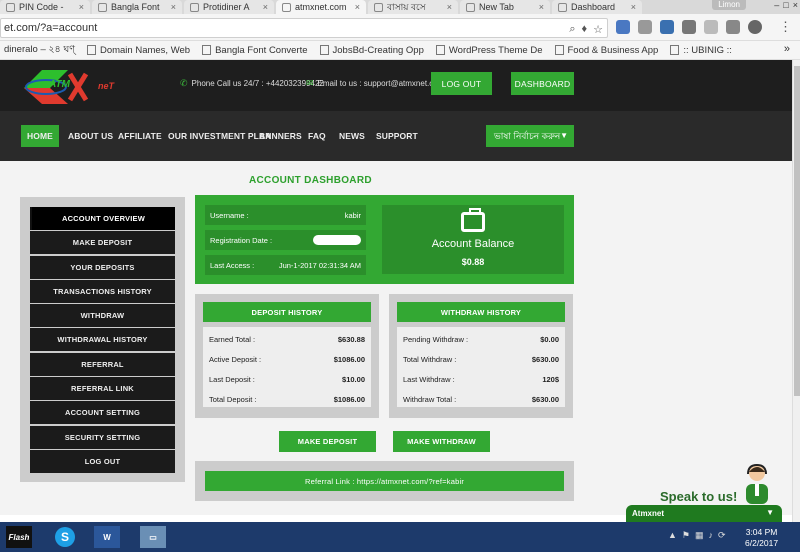  I want to click on sidebar-item-withdrawal-history: WITHDRAWAL HISTORY, so click(102, 340).